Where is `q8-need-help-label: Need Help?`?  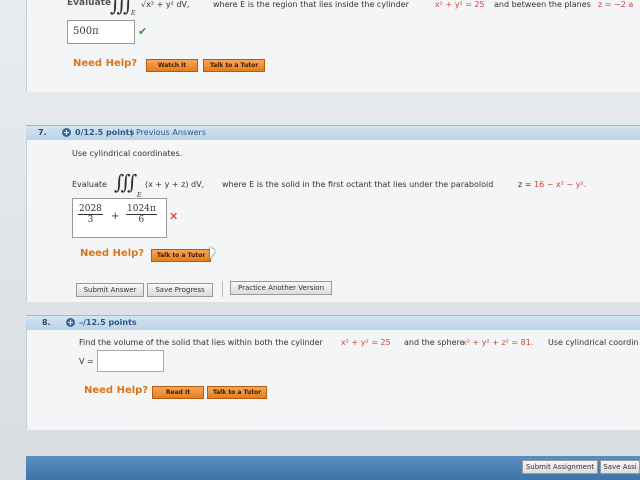 q8-need-help-label: Need Help? is located at coordinates (116, 390).